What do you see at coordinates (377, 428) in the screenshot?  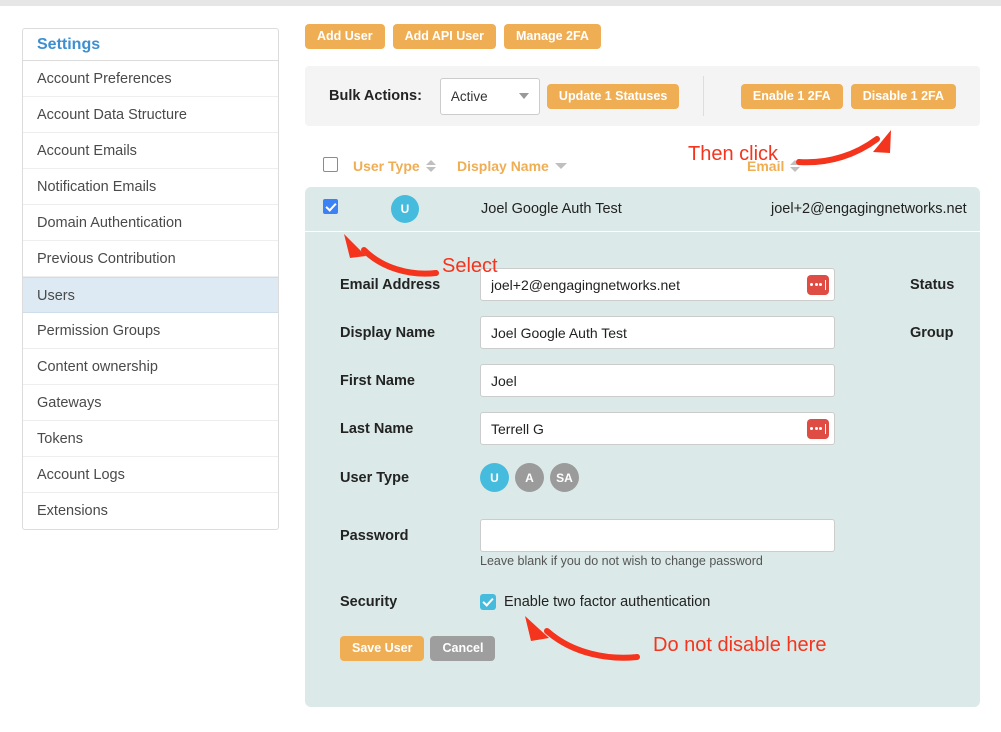 I see `last-name-label: Last Name` at bounding box center [377, 428].